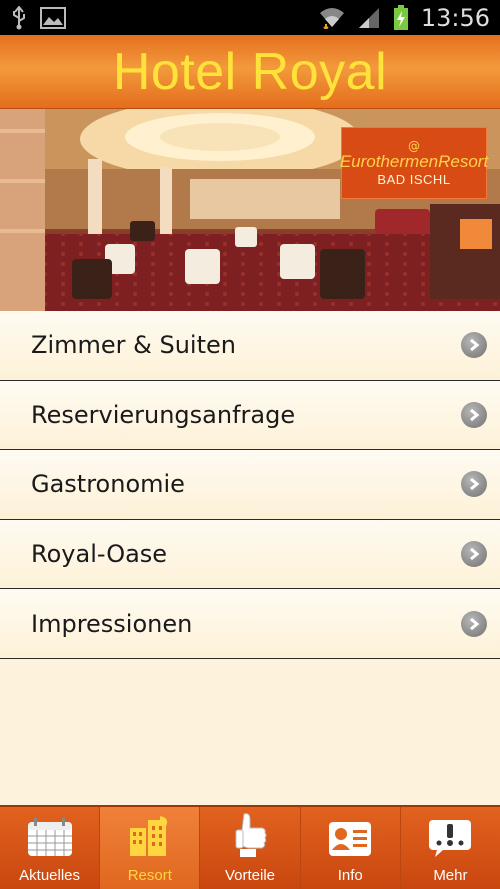  I want to click on menu-item-gastronomie: Gastronomie, so click(250, 485).